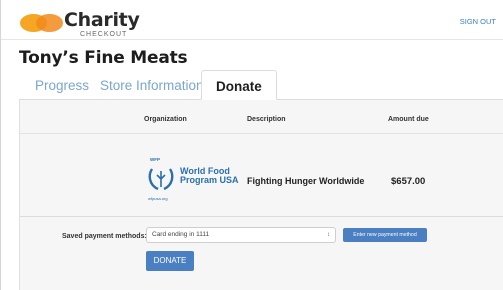  I want to click on donation-description: Fighting Hunger Worldwide, so click(306, 181).